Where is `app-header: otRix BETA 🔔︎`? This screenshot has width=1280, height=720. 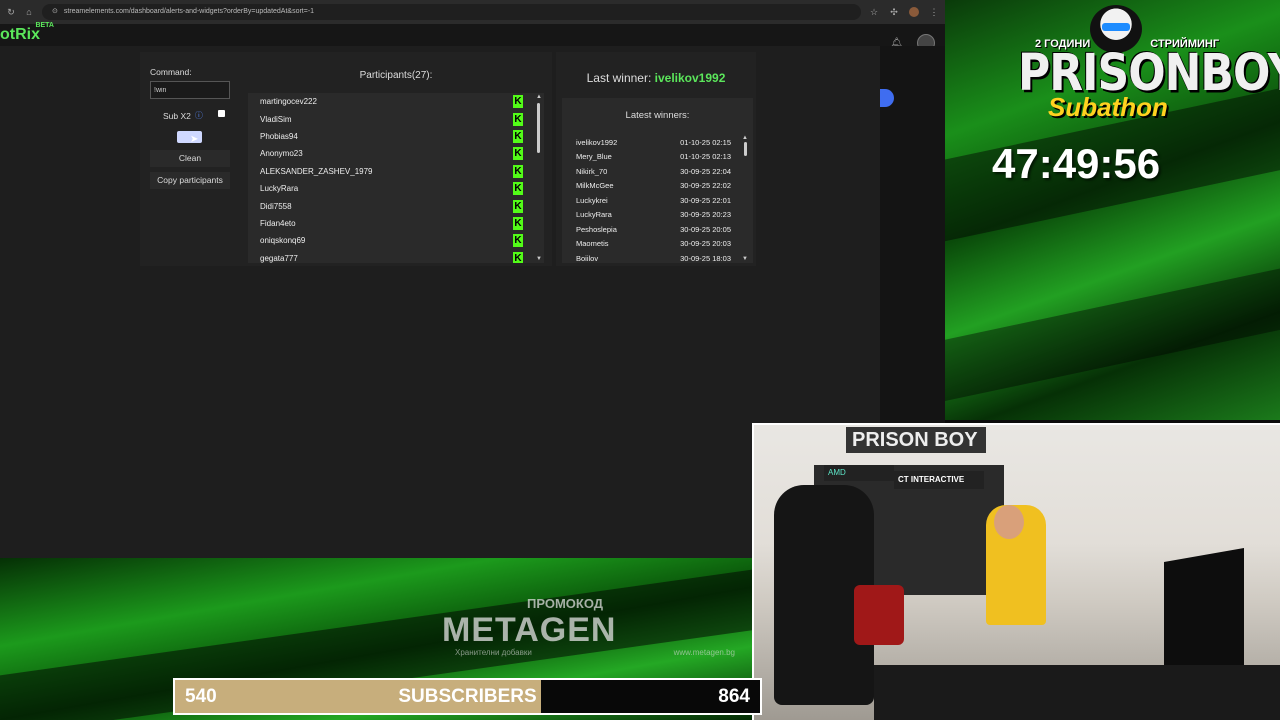
app-header: otRix BETA 🔔︎ is located at coordinates (472, 37).